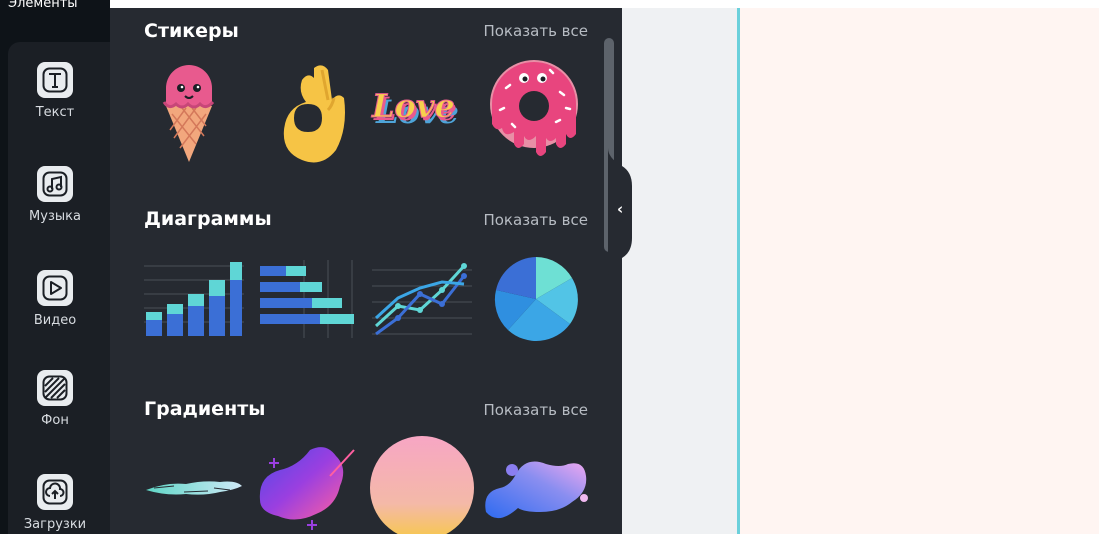 The width and height of the screenshot is (1099, 534). I want to click on upload-icon, so click(55, 492).